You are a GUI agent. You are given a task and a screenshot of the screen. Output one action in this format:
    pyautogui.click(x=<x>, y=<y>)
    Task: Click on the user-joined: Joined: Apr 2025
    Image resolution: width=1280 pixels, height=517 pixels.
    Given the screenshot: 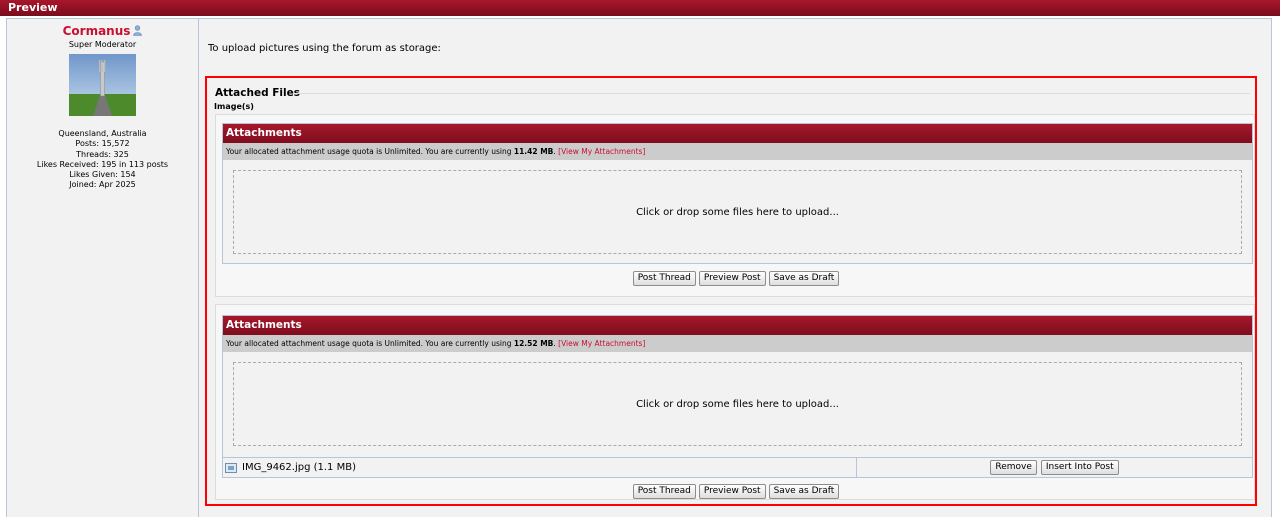 What is the action you would take?
    pyautogui.click(x=102, y=185)
    